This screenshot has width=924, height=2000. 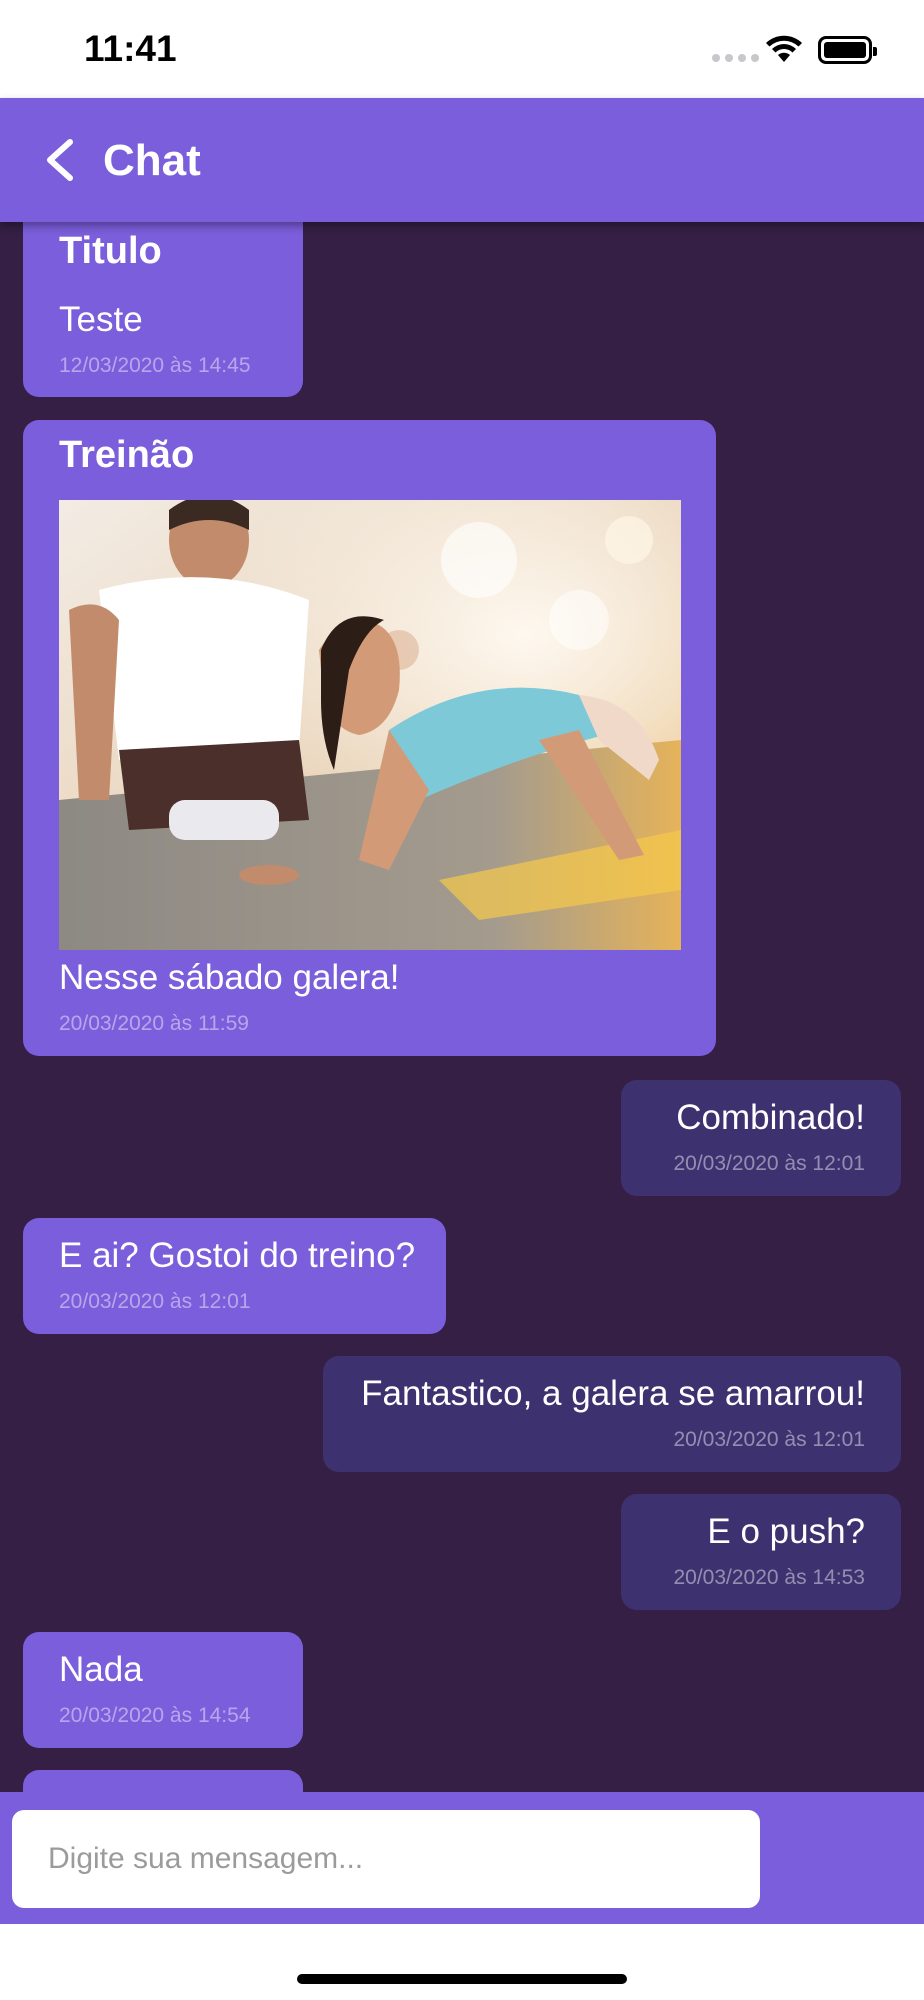 What do you see at coordinates (761, 1138) in the screenshot?
I see `message-bubble-outgoing: Combinado! 20/03/2020 às 12:01` at bounding box center [761, 1138].